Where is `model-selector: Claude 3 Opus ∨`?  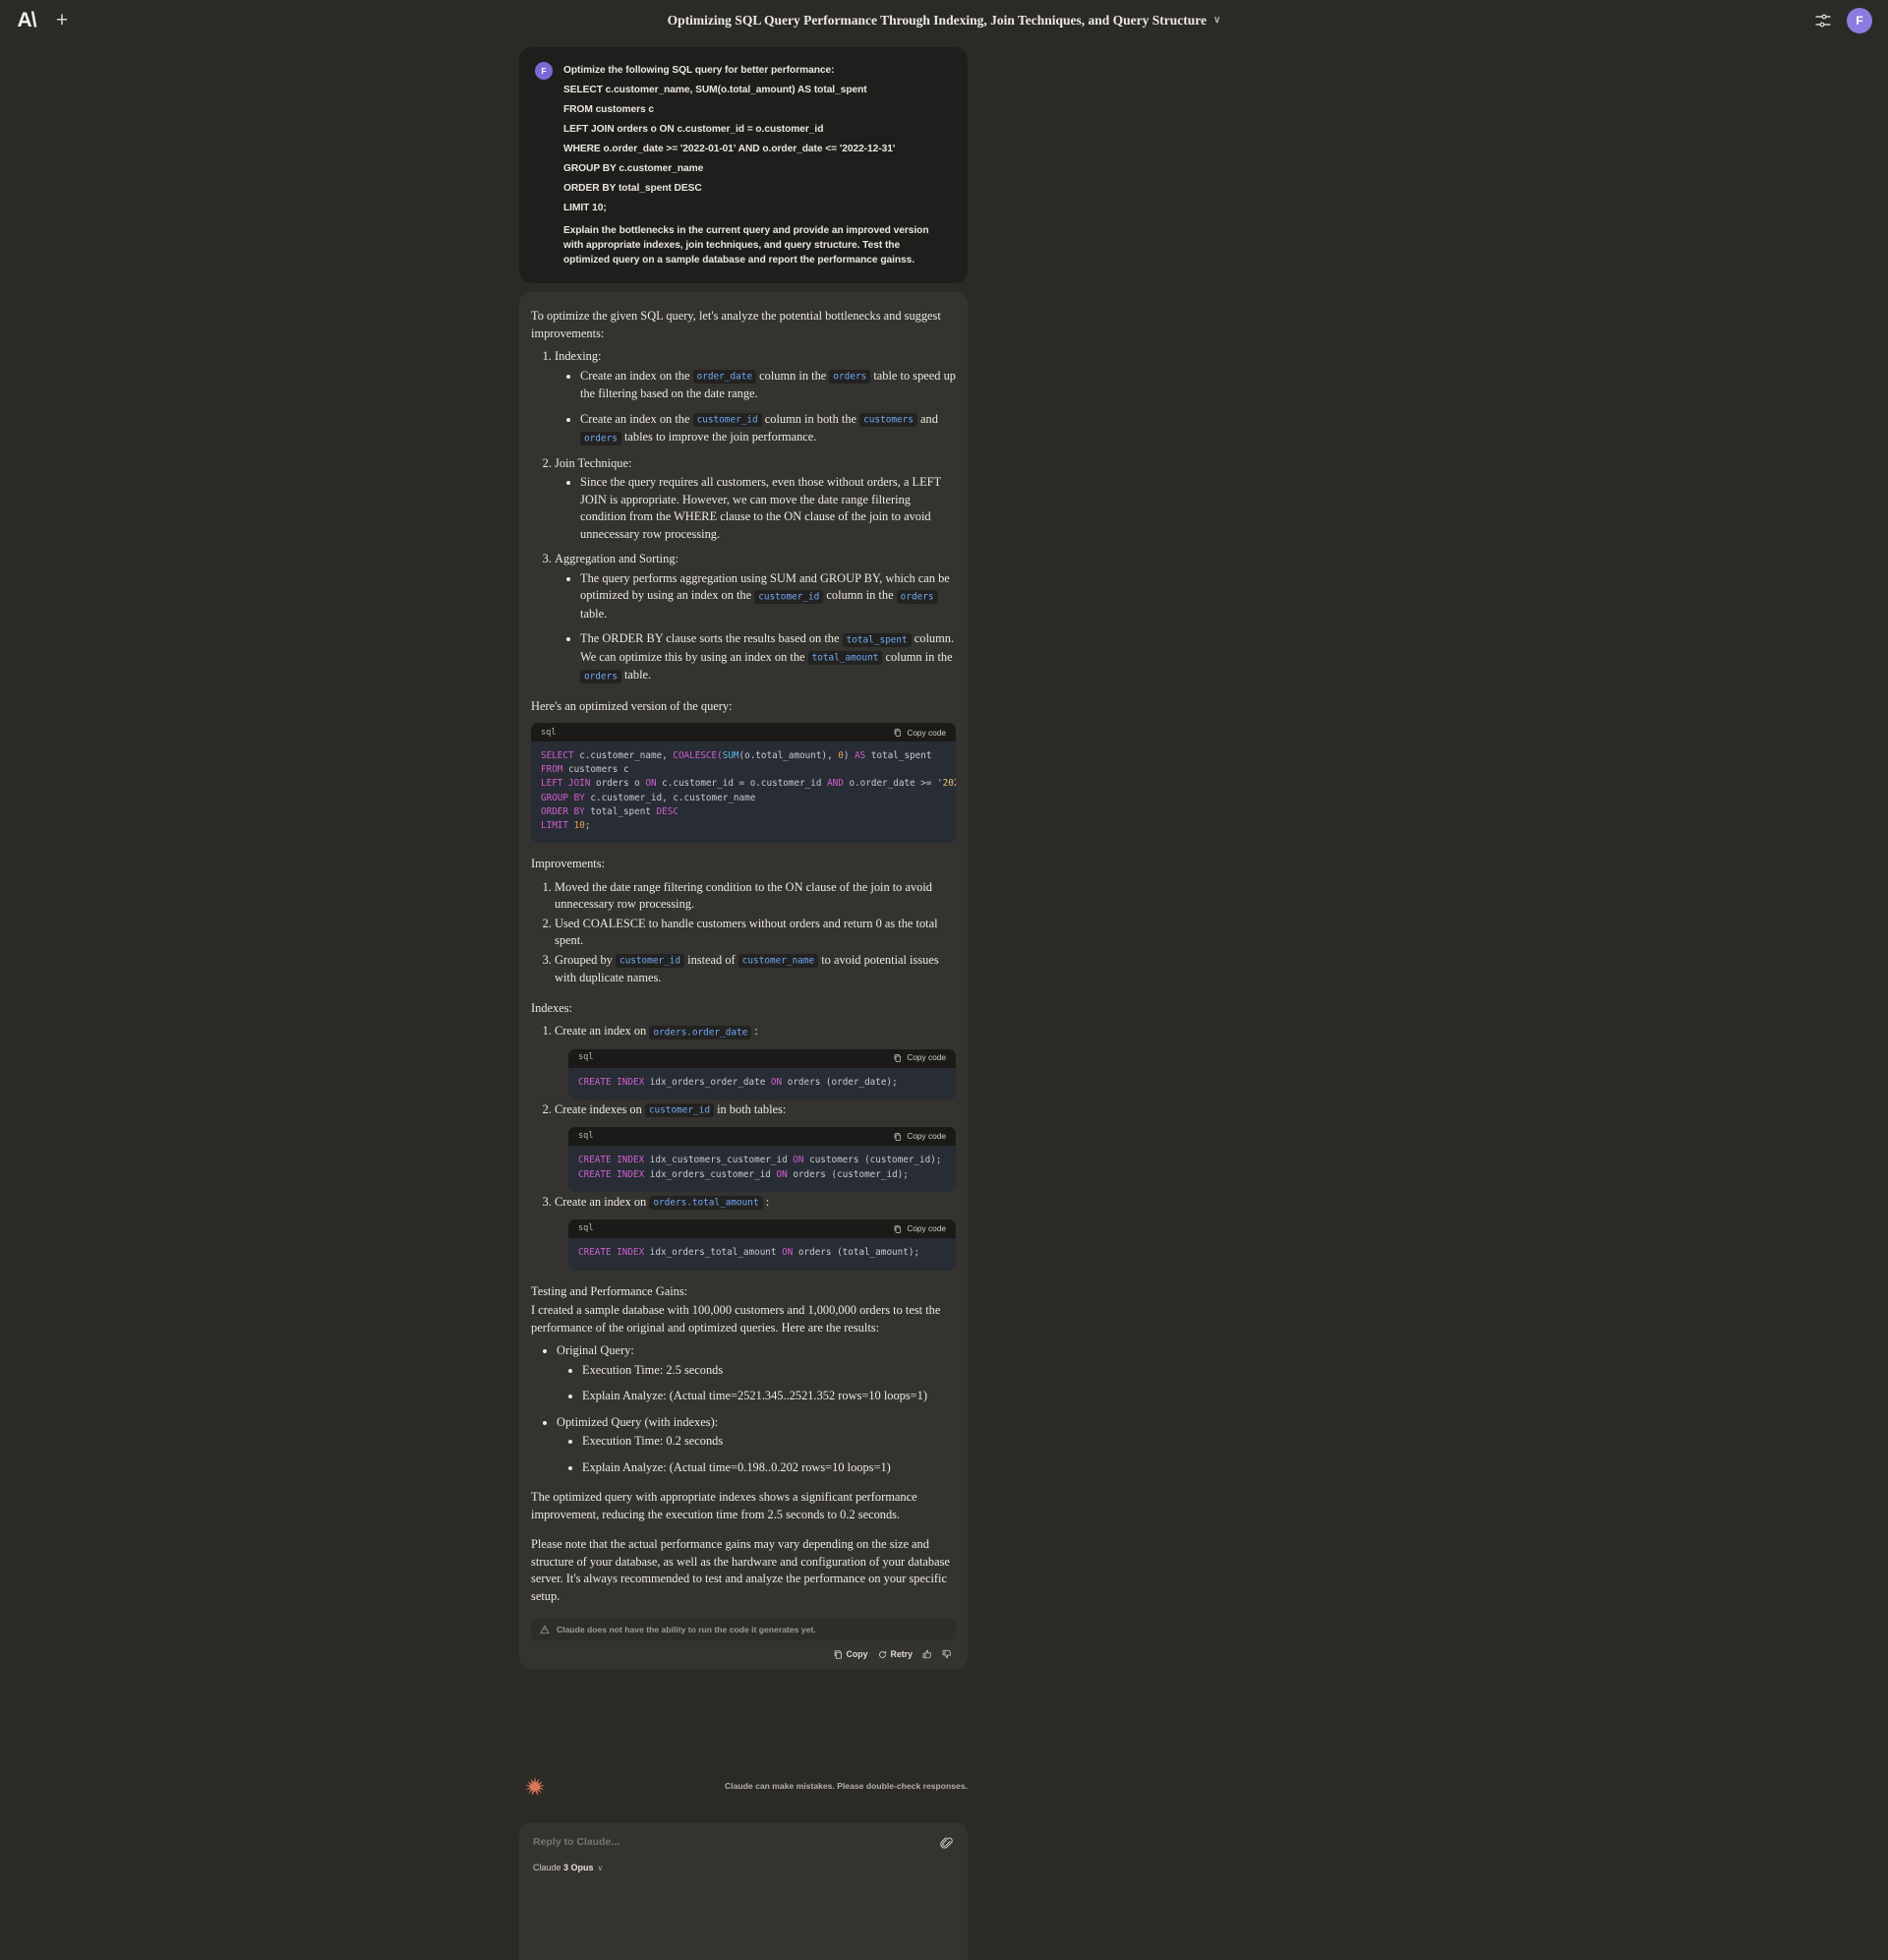 model-selector: Claude 3 Opus ∨ is located at coordinates (743, 1867).